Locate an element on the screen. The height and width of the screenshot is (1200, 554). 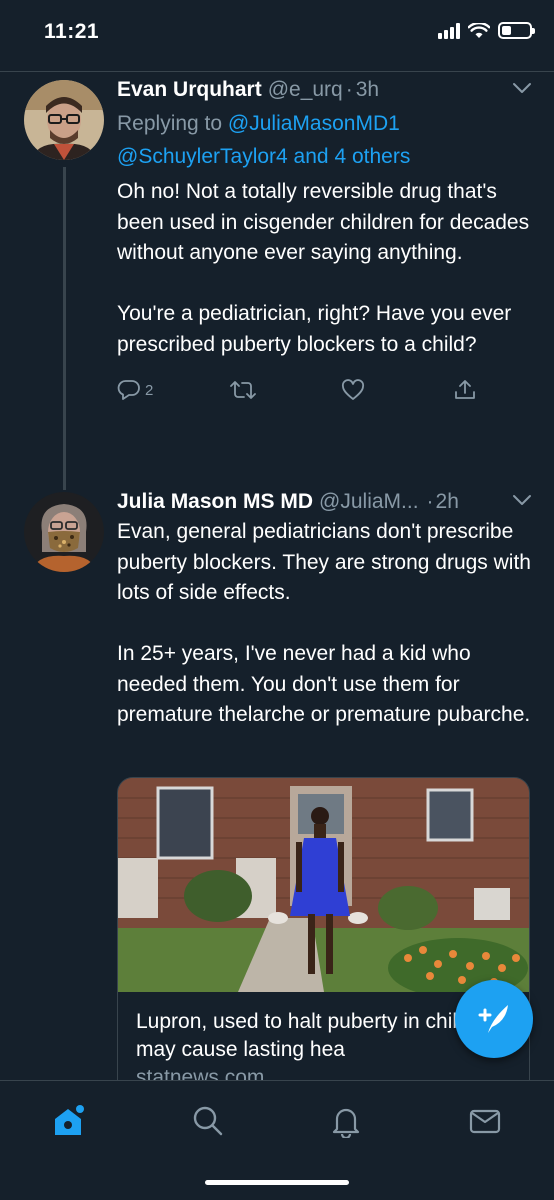
tab-messages is located at coordinates (485, 1121).